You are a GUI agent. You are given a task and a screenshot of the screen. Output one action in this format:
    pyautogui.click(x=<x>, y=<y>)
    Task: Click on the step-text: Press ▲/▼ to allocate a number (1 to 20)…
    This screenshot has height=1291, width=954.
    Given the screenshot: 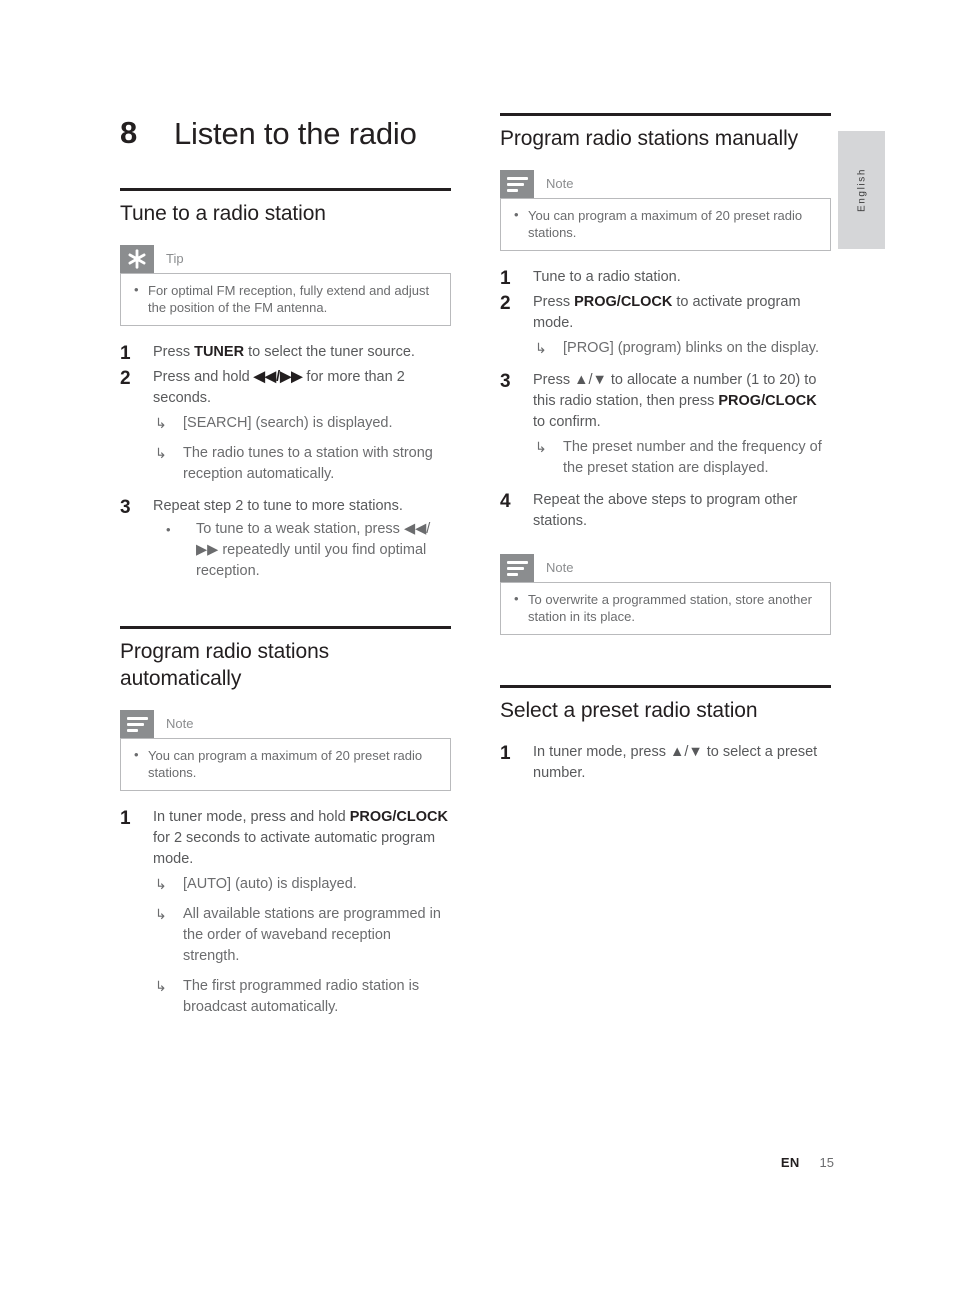 What is the action you would take?
    pyautogui.click(x=675, y=401)
    